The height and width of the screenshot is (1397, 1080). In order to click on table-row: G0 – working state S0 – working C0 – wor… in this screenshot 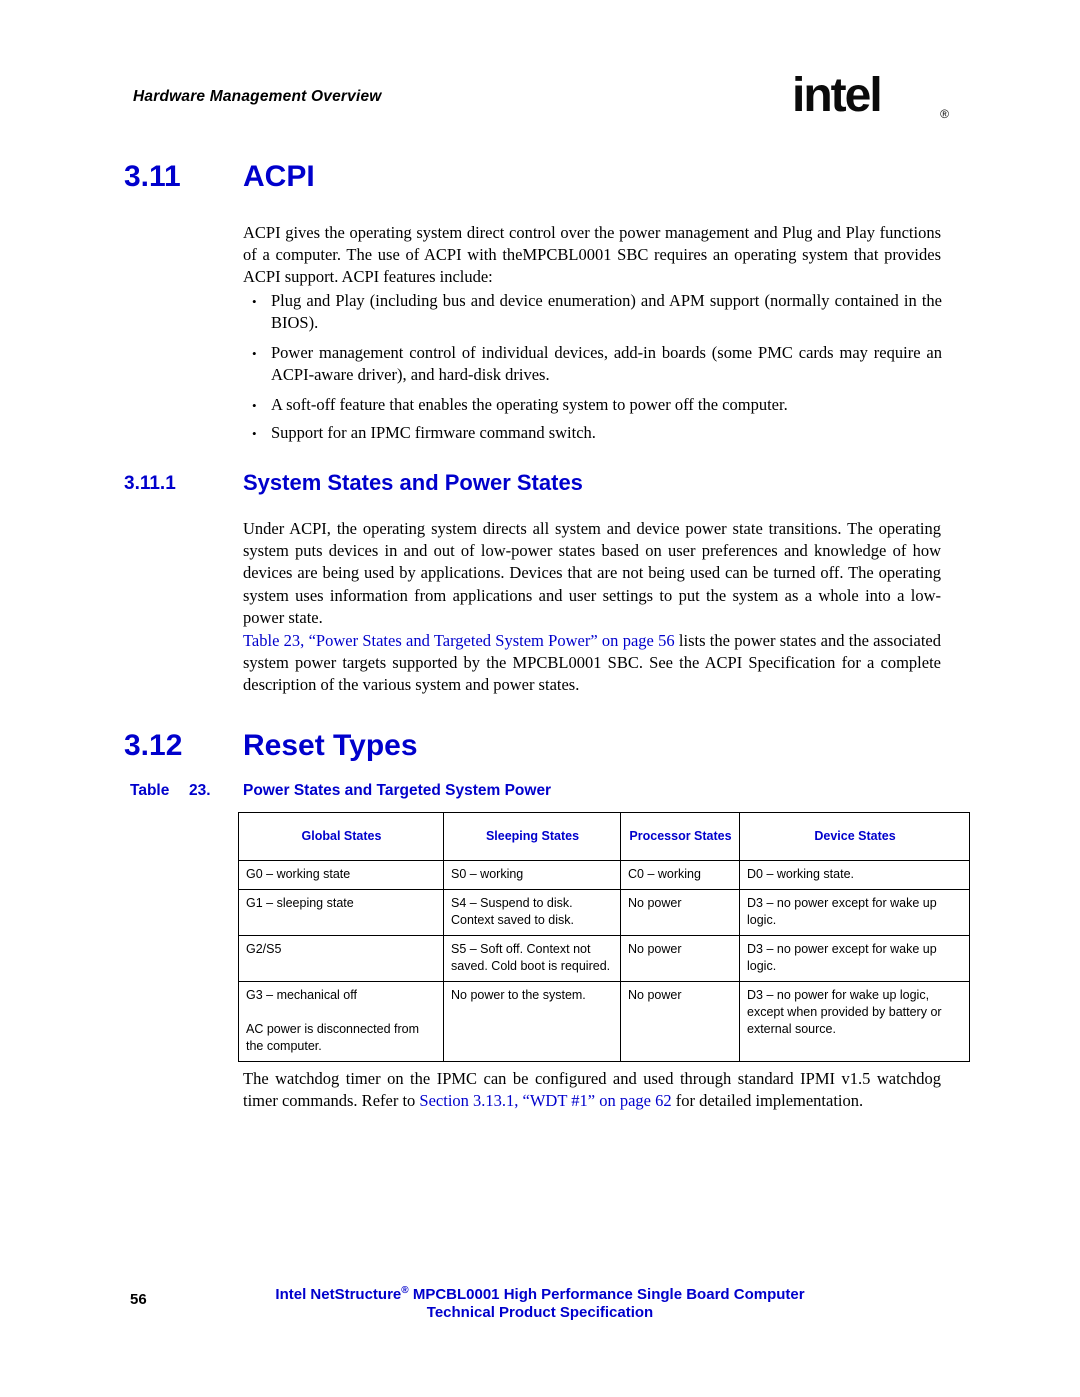, I will do `click(604, 875)`.